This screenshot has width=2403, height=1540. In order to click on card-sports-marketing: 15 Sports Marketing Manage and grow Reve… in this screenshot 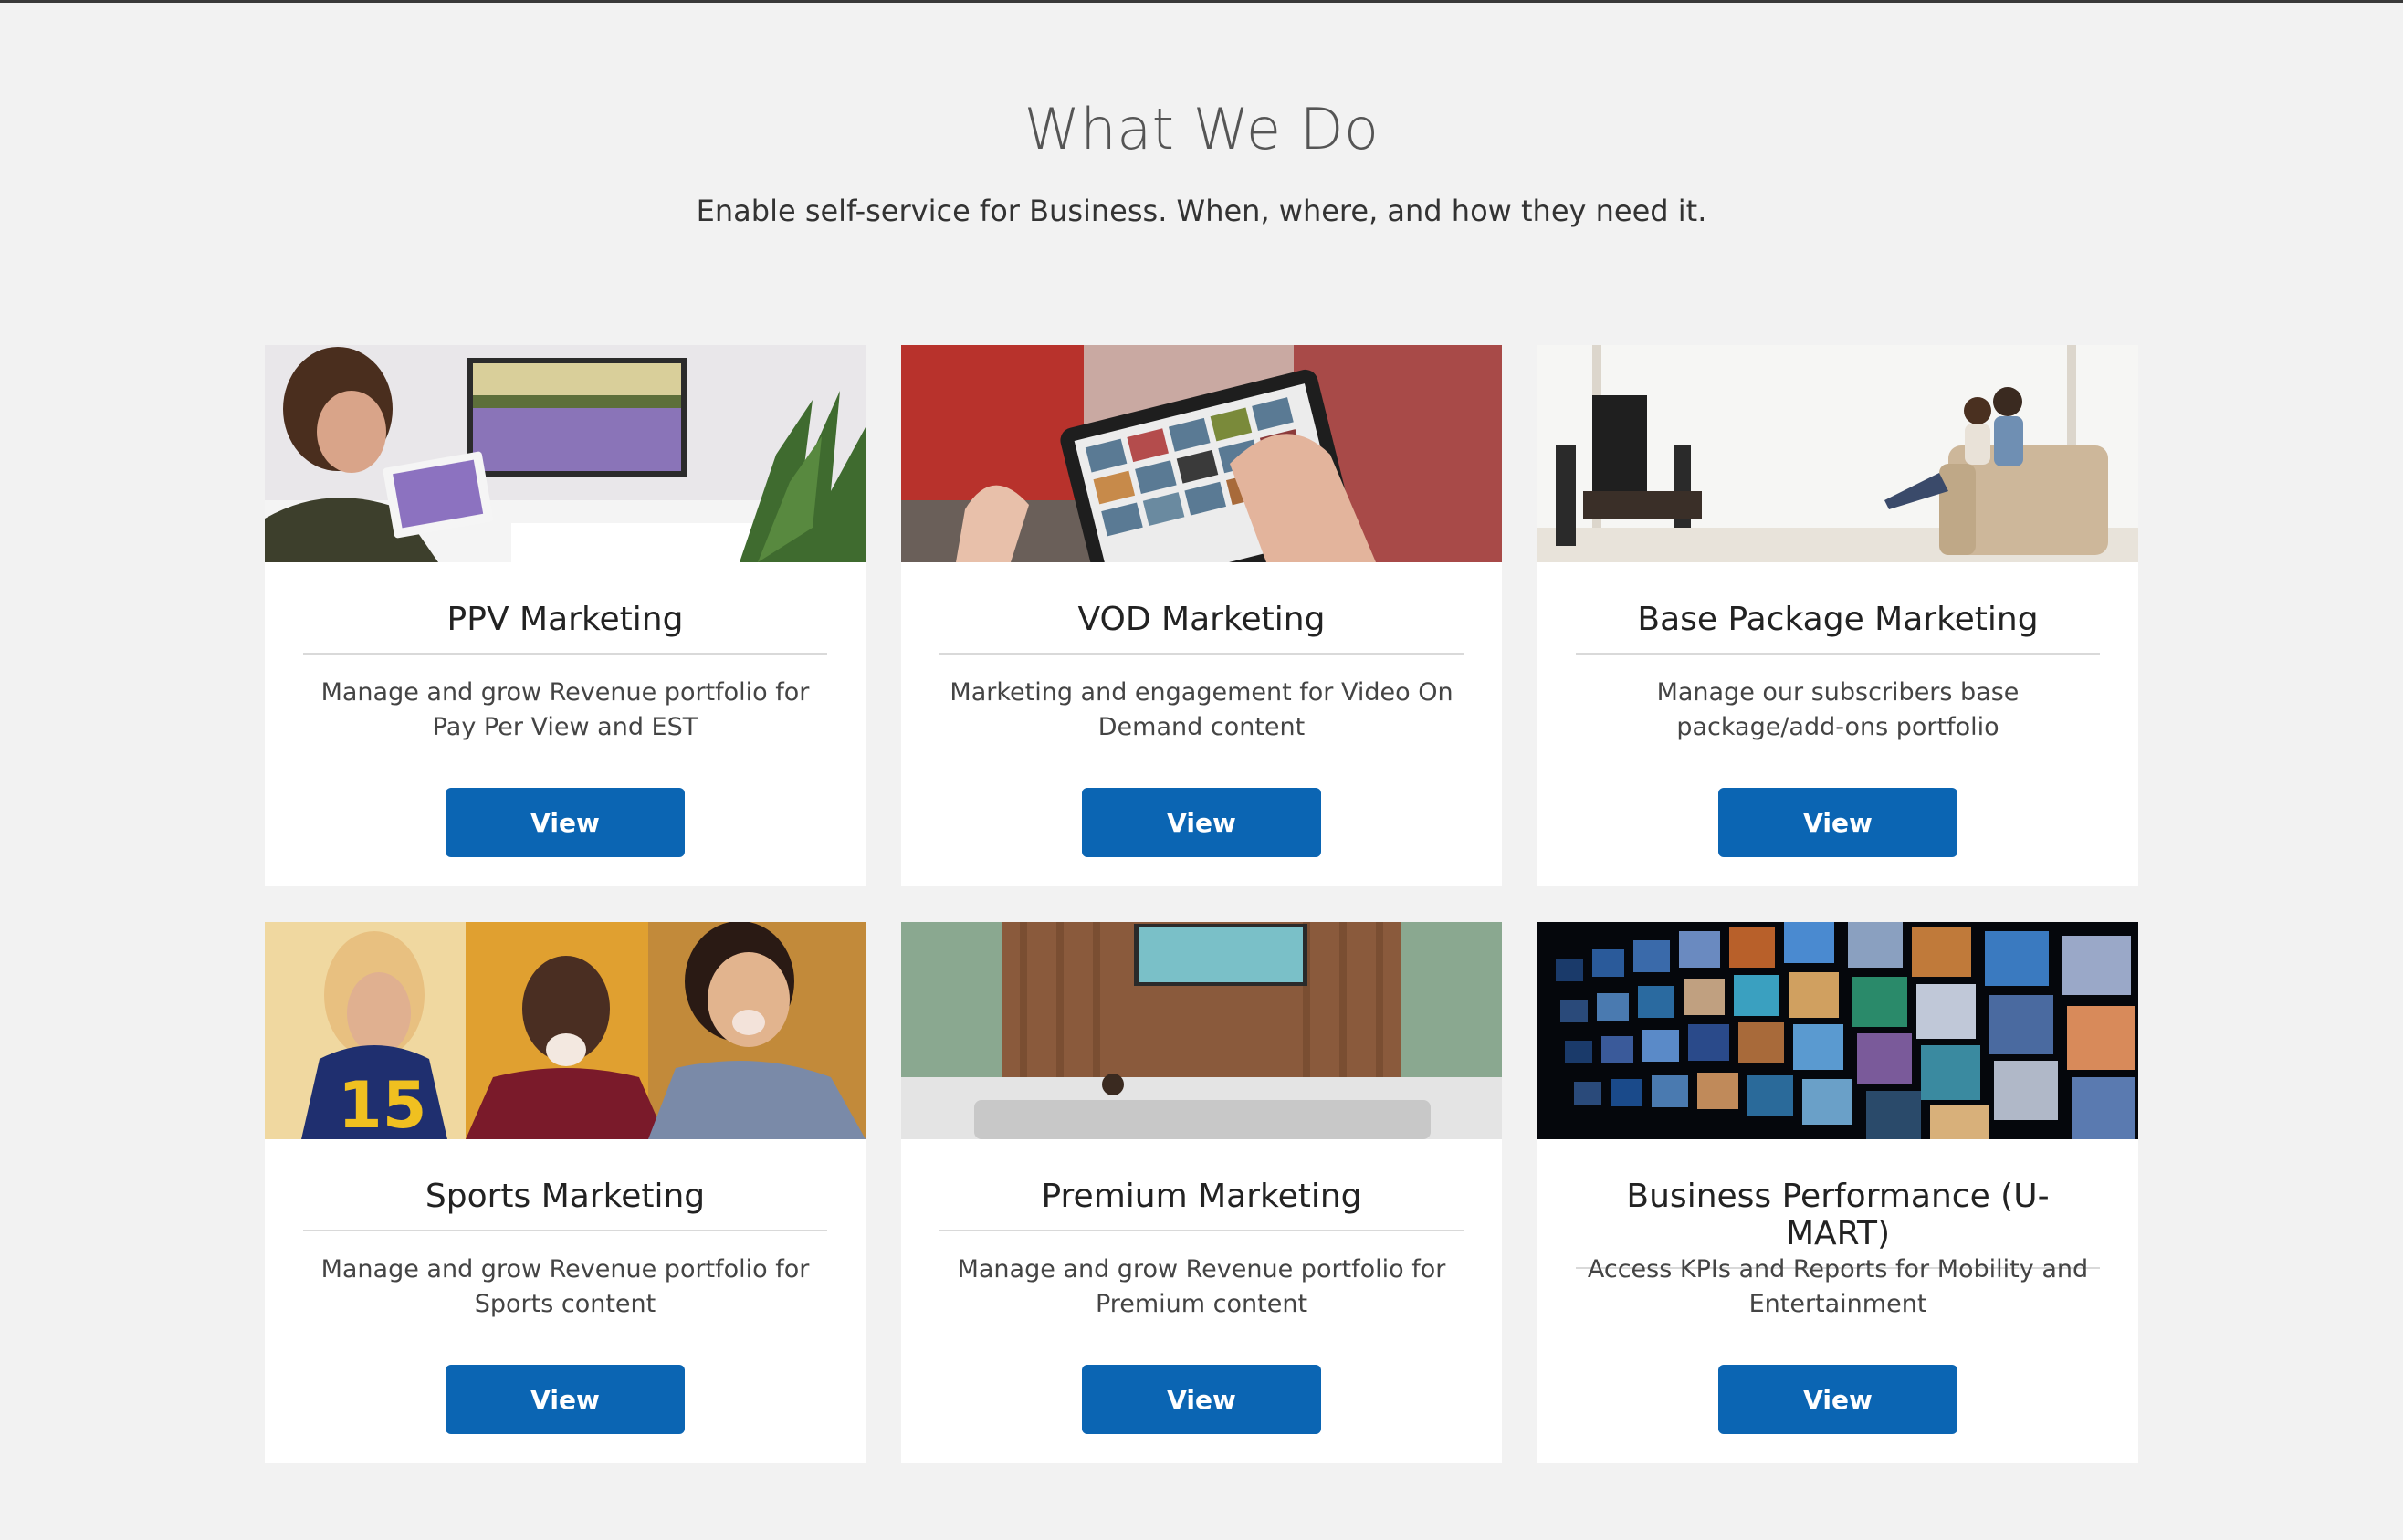, I will do `click(565, 1192)`.